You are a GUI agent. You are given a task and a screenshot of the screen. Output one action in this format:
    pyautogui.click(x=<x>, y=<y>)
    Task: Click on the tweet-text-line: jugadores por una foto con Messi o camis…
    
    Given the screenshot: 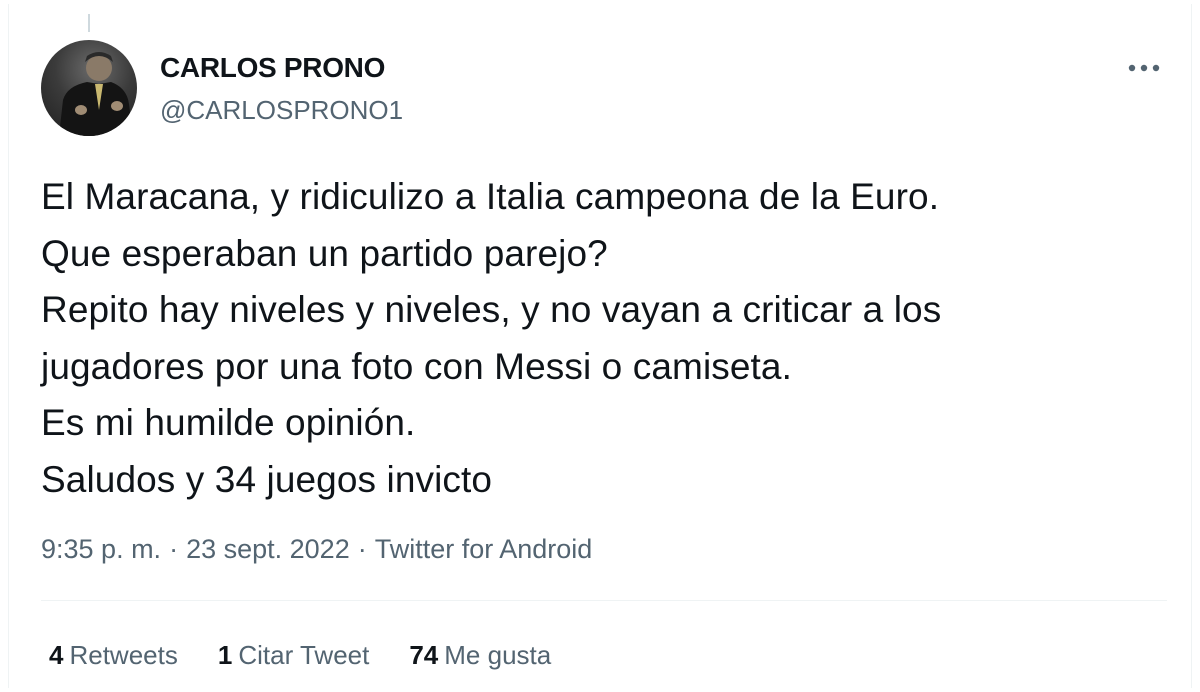 What is the action you would take?
    pyautogui.click(x=416, y=366)
    